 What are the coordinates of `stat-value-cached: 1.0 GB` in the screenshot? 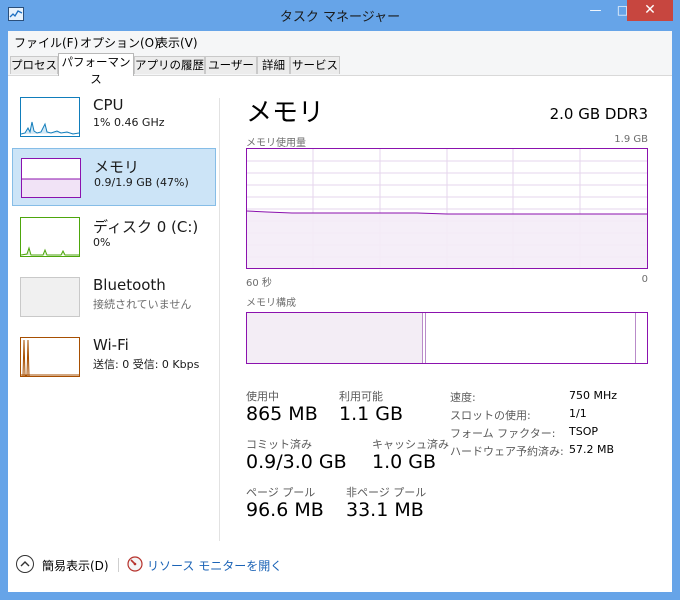 It's located at (404, 462).